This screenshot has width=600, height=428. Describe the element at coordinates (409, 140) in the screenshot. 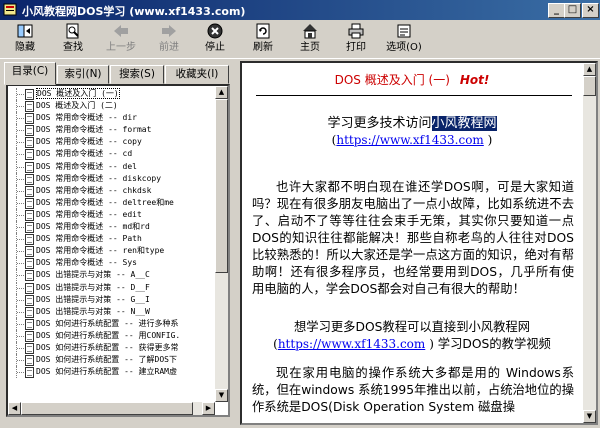

I see `site-link: https://www.xf1433.com` at that location.